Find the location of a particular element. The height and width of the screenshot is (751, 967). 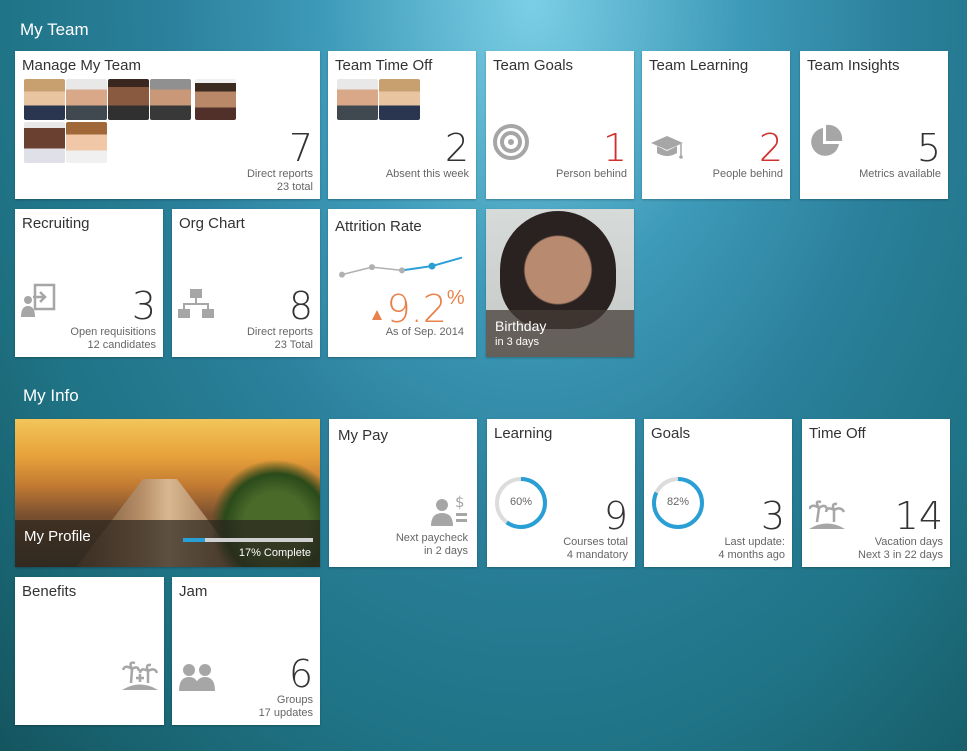

tile-title: Time Off is located at coordinates (837, 433).